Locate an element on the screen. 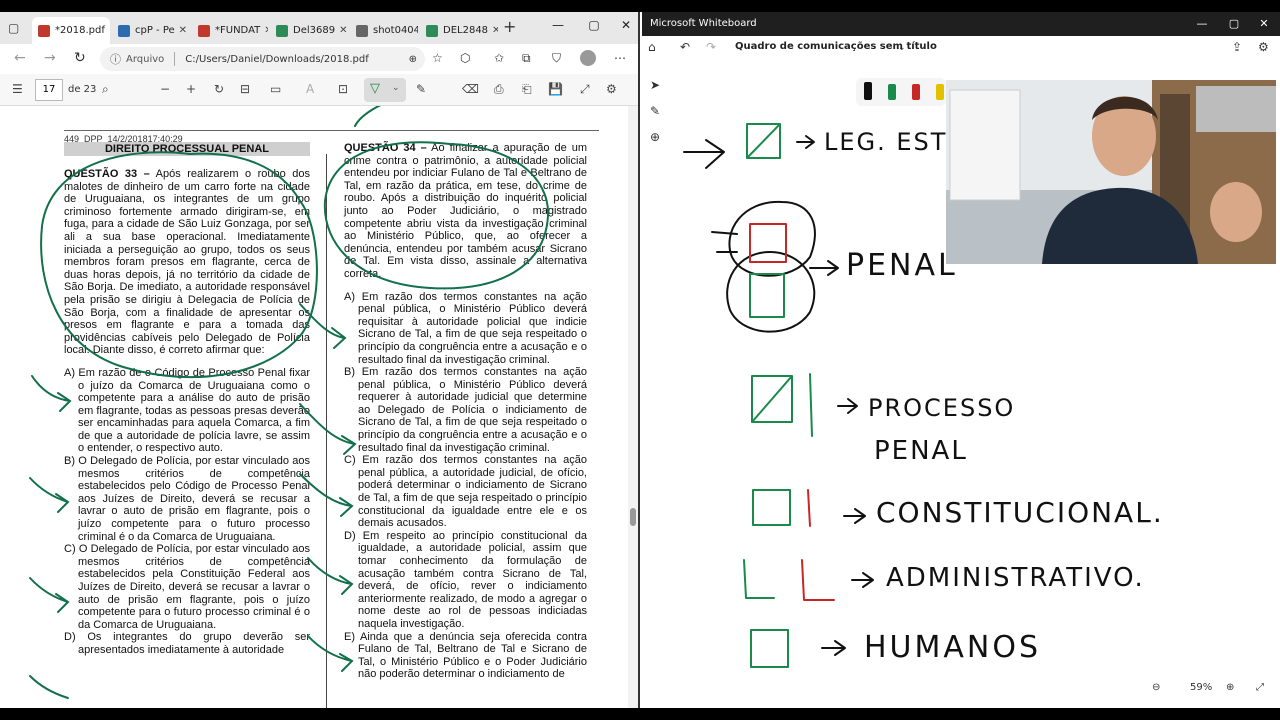  zoom-in-icon: + is located at coordinates (191, 89).